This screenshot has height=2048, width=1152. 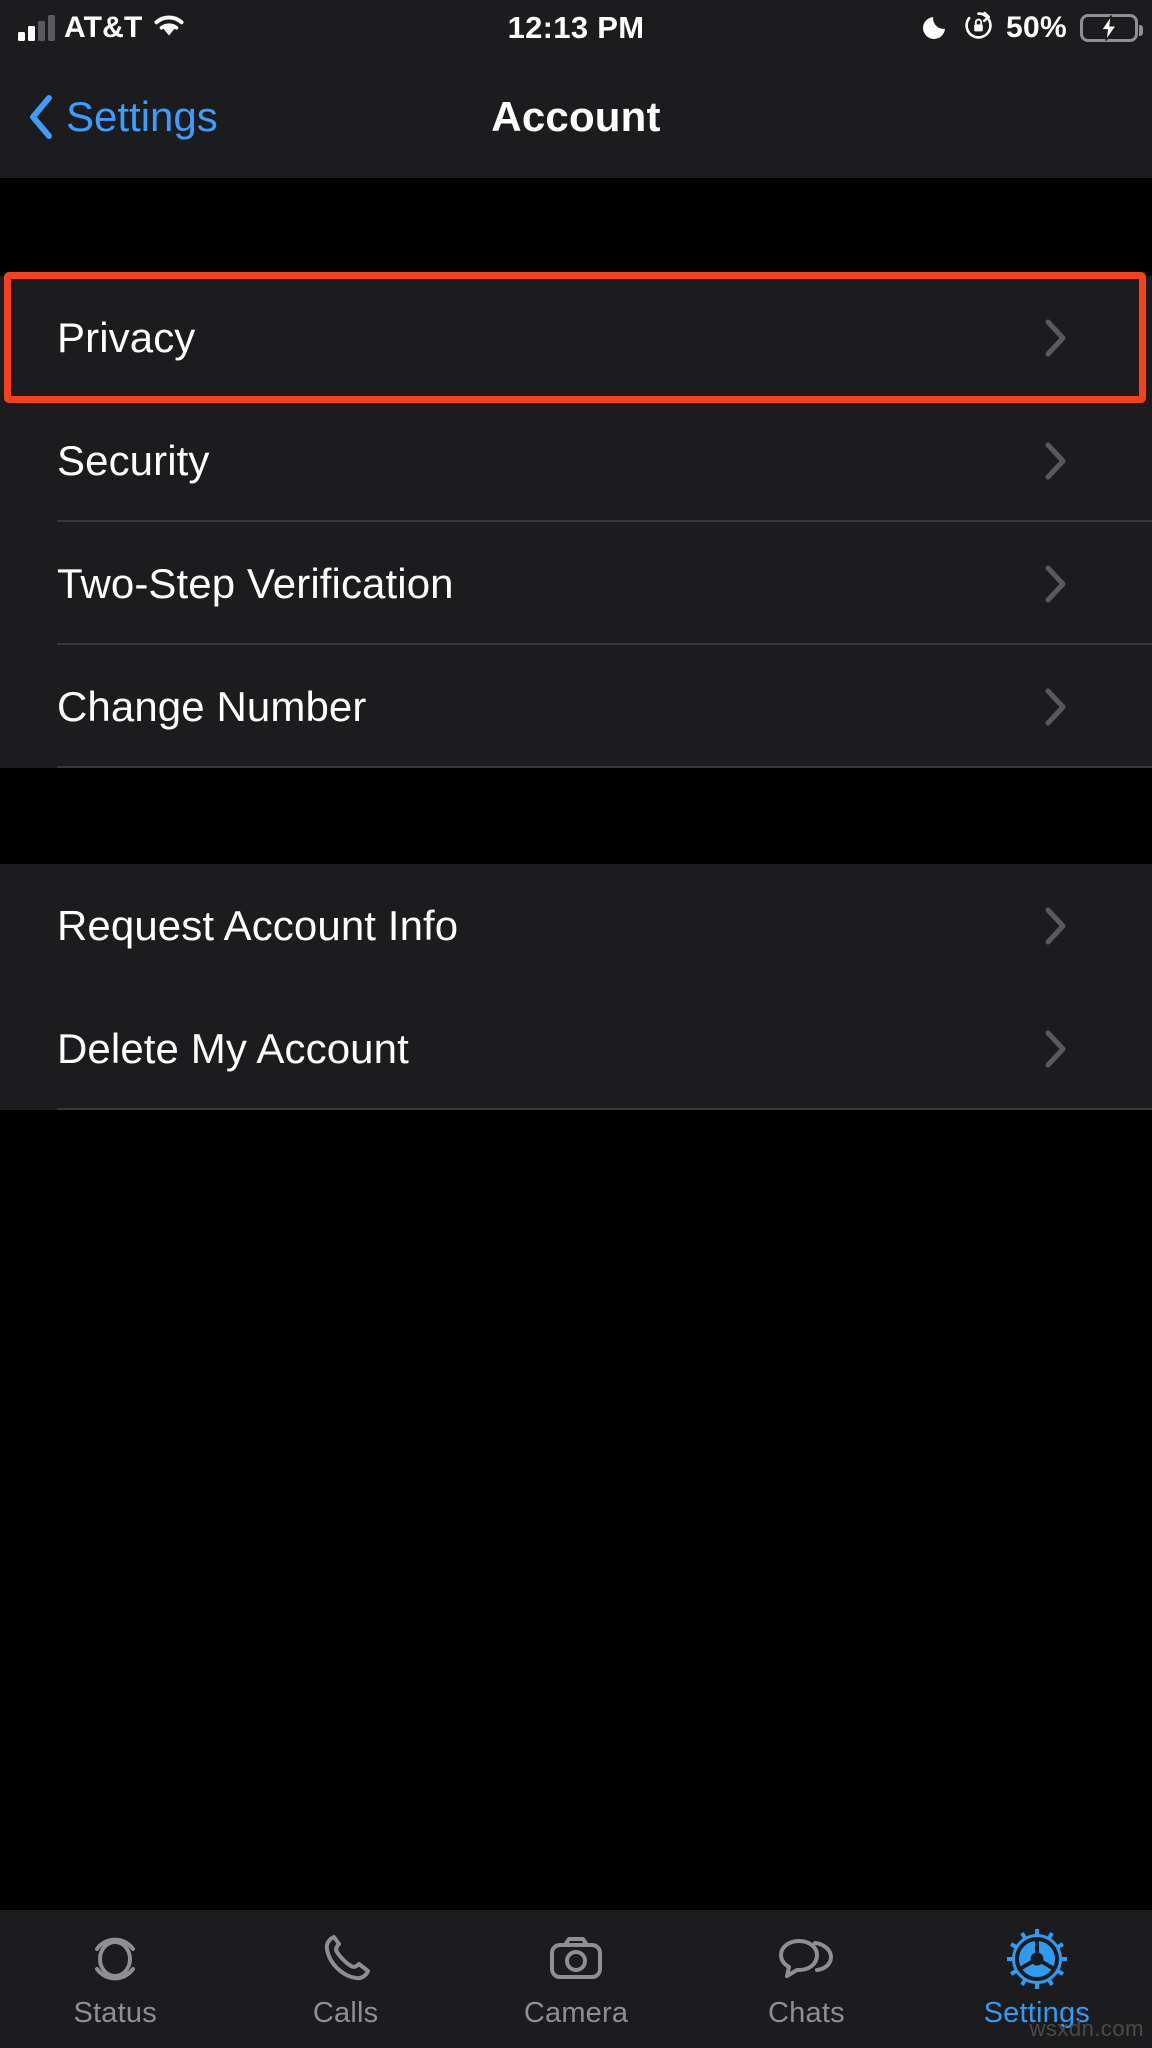 I want to click on list-item-label: Request Account Info, so click(x=258, y=925).